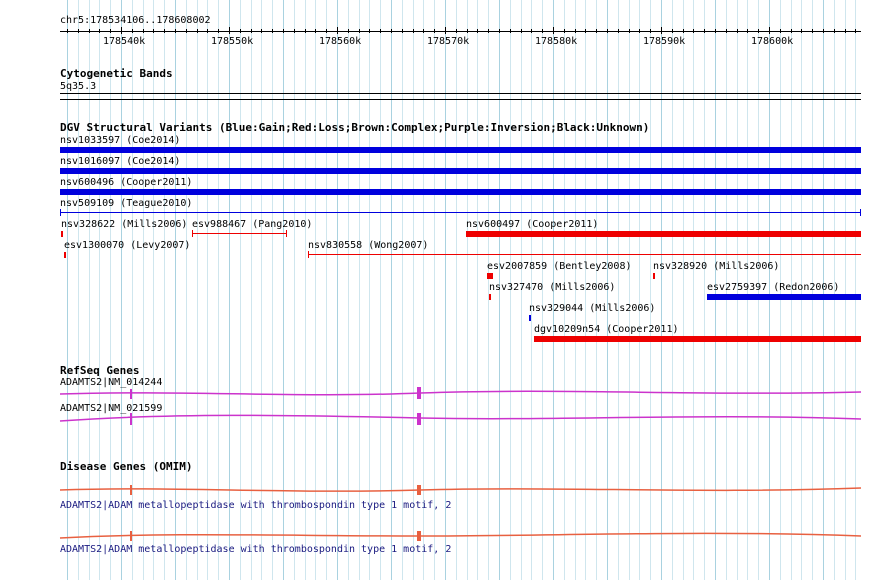  I want to click on variant-label: esv988467 (Pang2010), so click(252, 224).